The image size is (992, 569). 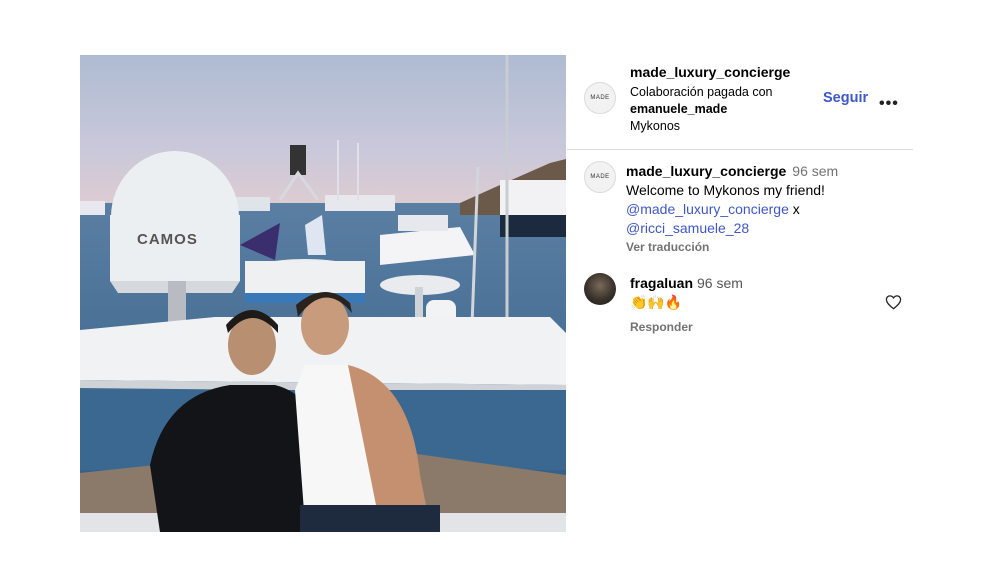 I want to click on comment-text: 👏🙌🔥, so click(x=656, y=302).